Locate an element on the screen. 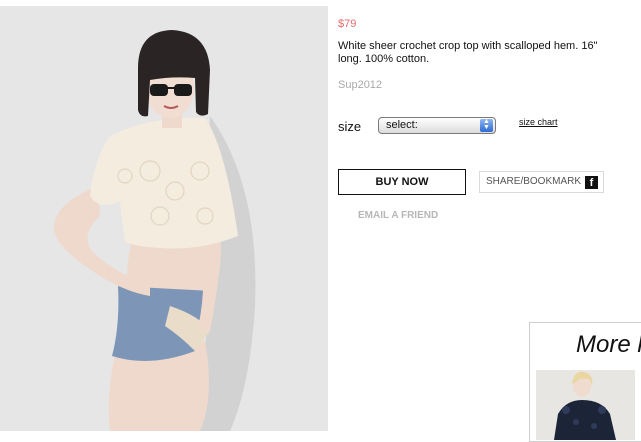 The image size is (641, 442). share-bookmark-button: SHARE/BOOKMARK f is located at coordinates (541, 182).